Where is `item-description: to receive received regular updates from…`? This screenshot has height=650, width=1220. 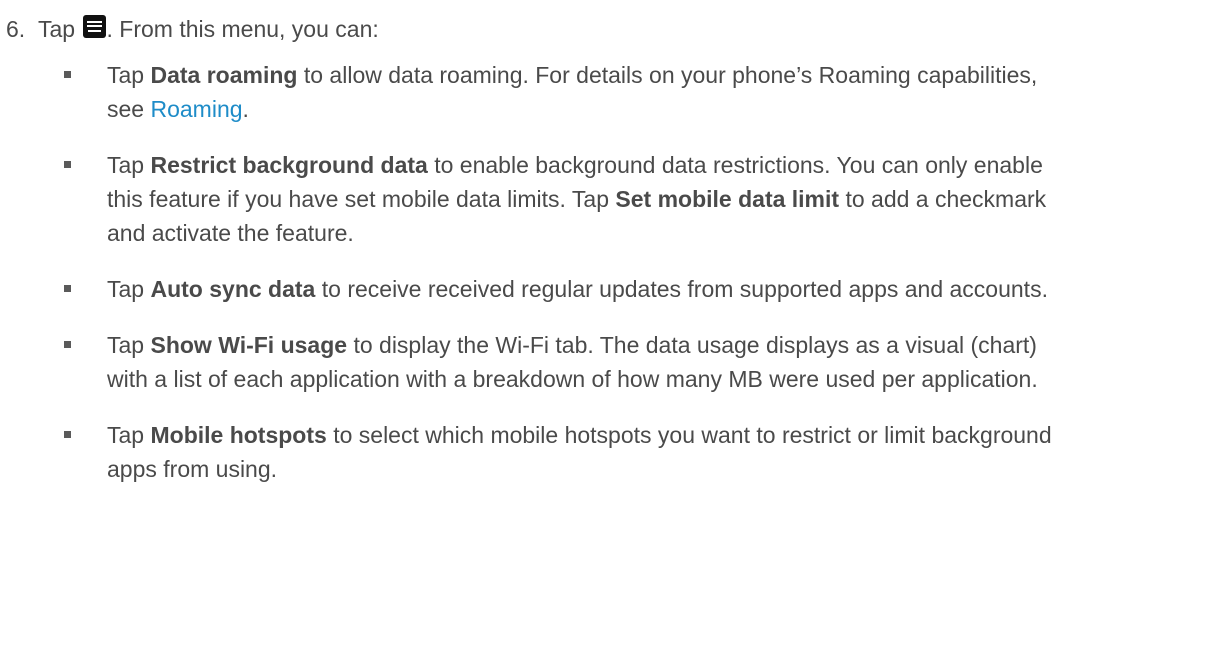
item-description: to receive received regular updates from… is located at coordinates (681, 289).